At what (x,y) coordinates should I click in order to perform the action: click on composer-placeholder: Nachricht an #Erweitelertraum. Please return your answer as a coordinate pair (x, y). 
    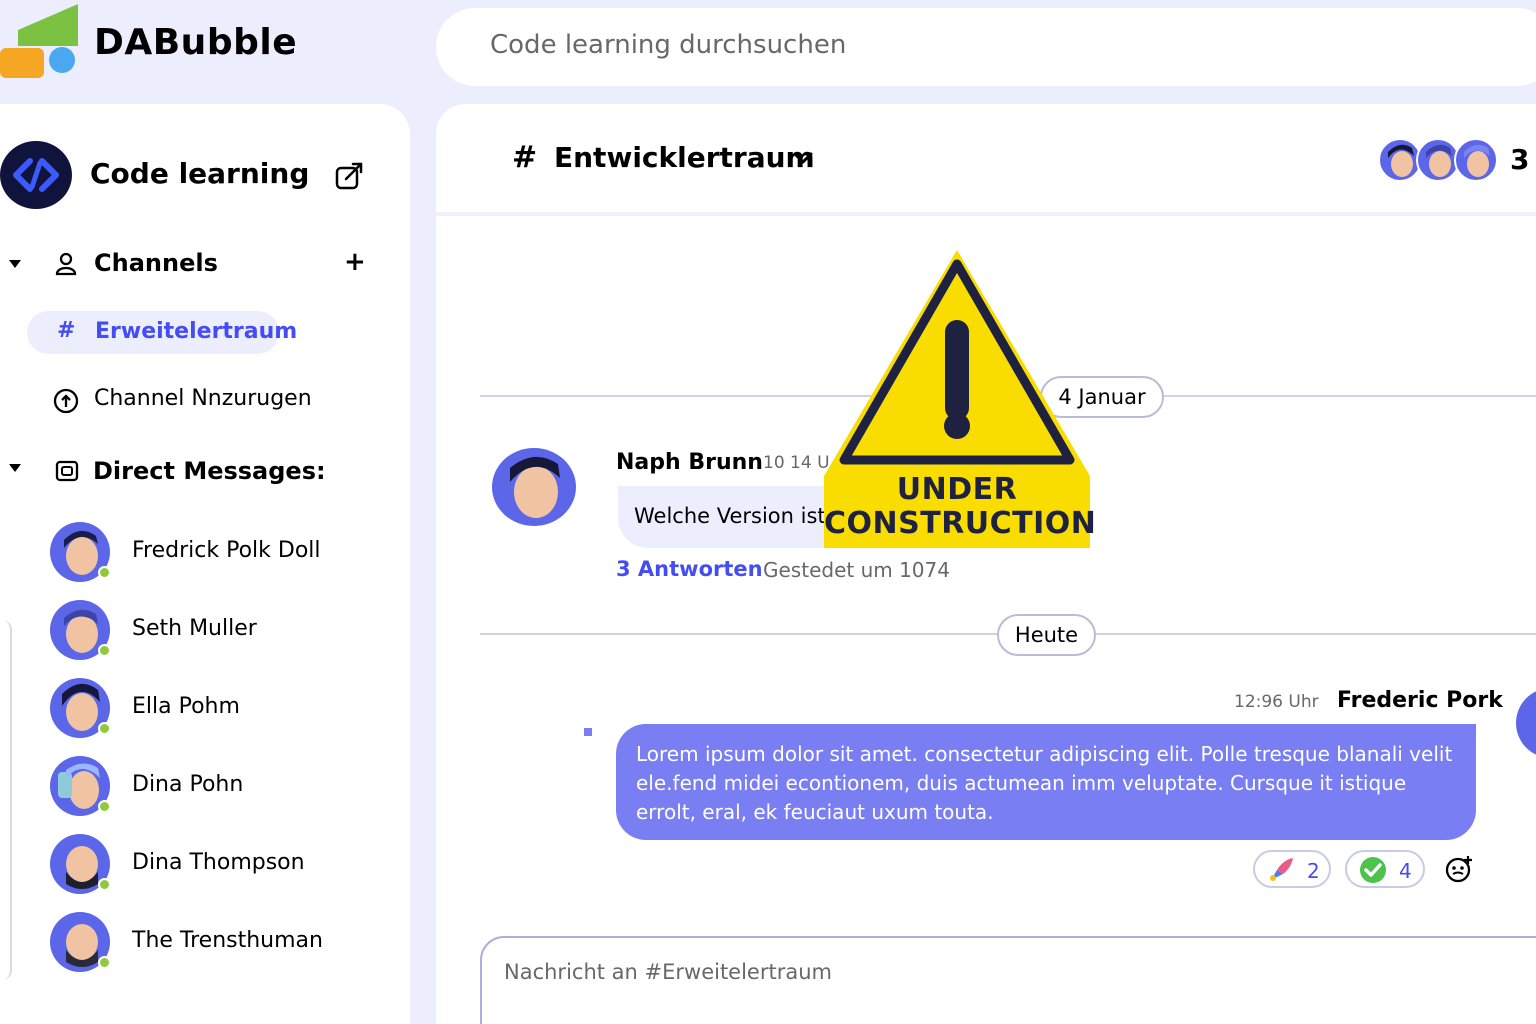
    Looking at the image, I should click on (668, 972).